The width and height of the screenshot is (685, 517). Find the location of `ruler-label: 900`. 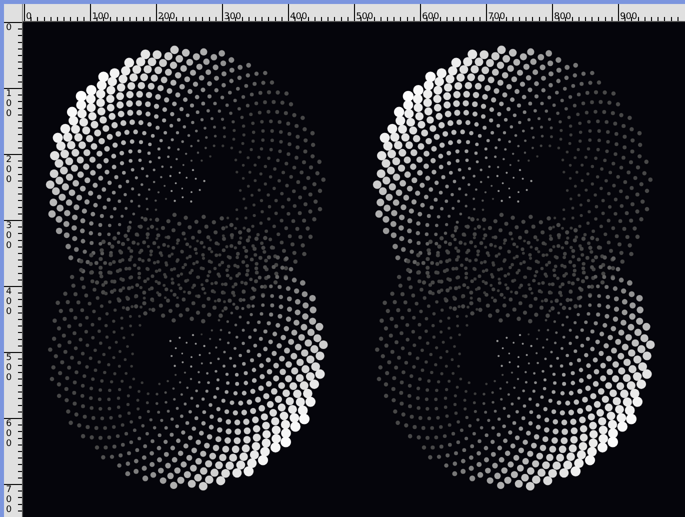

ruler-label: 900 is located at coordinates (628, 16).